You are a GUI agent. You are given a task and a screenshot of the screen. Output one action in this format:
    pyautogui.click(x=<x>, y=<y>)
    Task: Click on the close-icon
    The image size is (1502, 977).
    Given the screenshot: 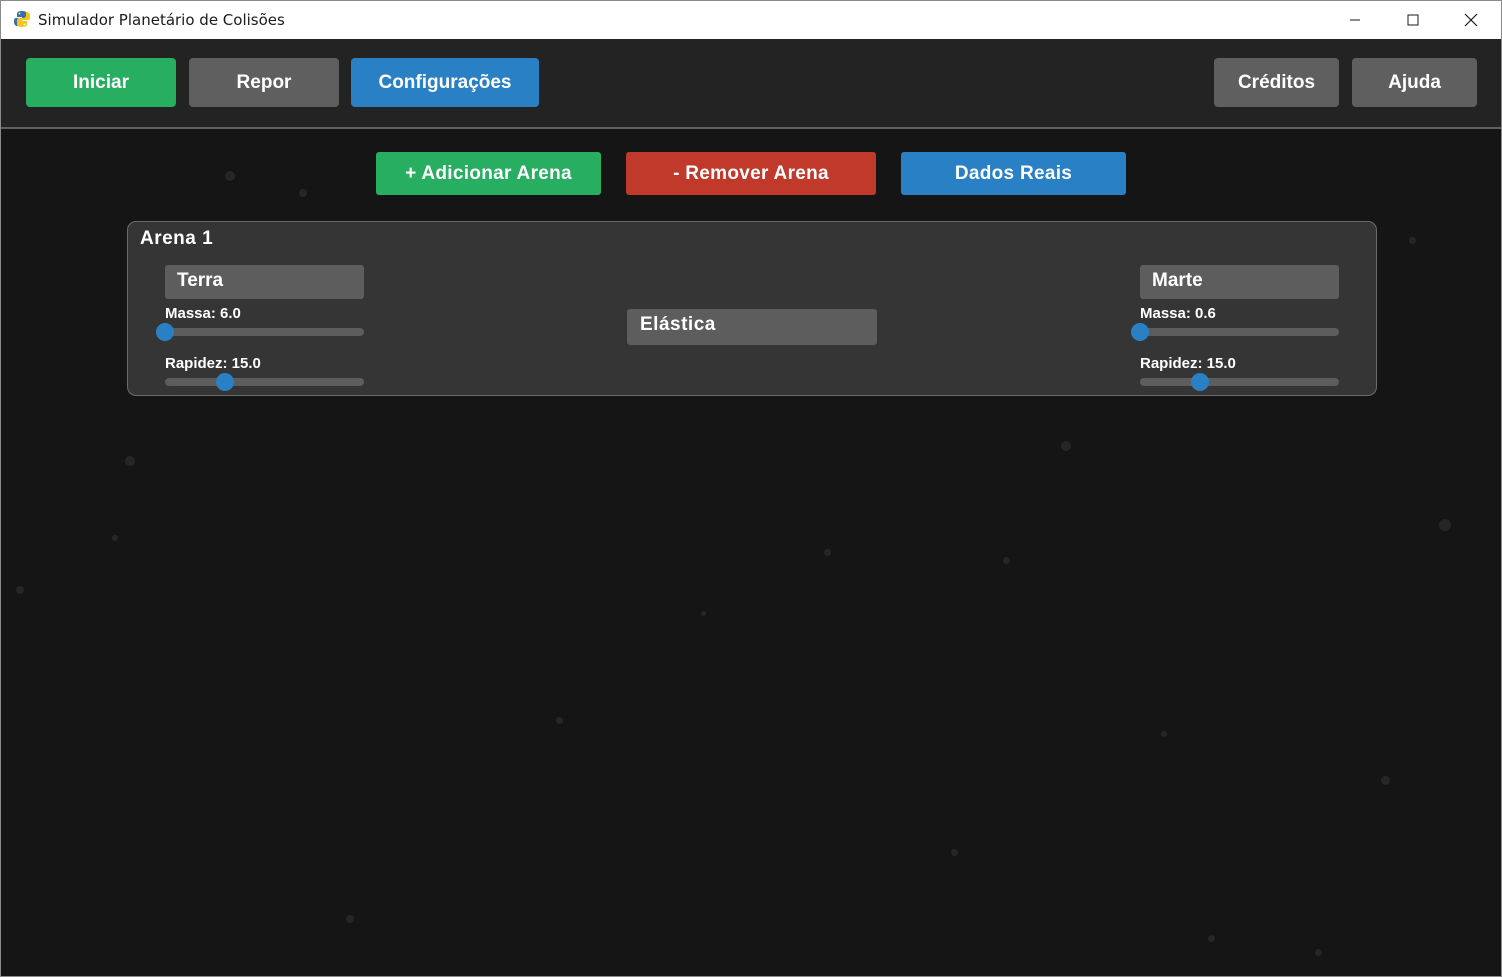 What is the action you would take?
    pyautogui.click(x=1471, y=20)
    